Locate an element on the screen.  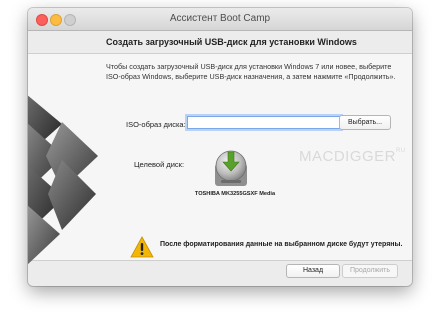
window-title: Ассистент Boot Camp is located at coordinates (220, 18).